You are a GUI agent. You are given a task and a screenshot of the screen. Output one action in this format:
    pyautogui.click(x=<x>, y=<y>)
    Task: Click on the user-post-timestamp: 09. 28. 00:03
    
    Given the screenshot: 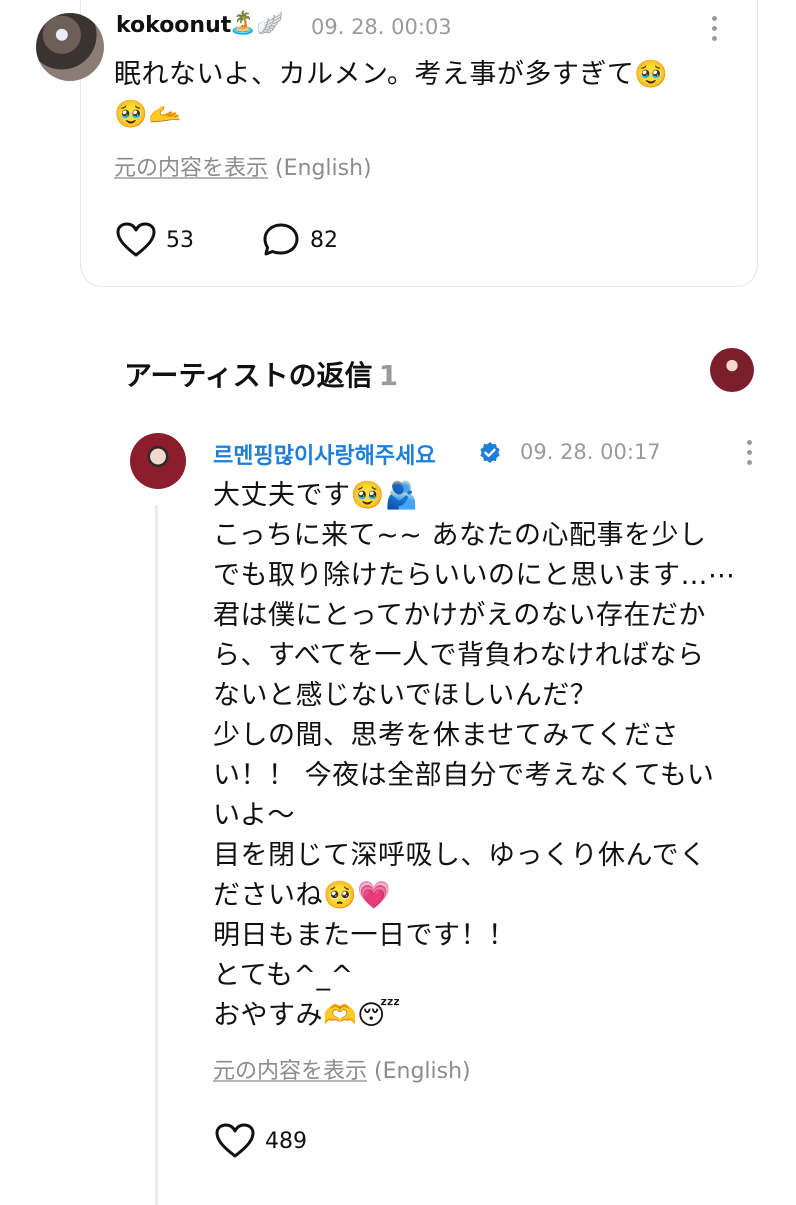 What is the action you would take?
    pyautogui.click(x=381, y=27)
    